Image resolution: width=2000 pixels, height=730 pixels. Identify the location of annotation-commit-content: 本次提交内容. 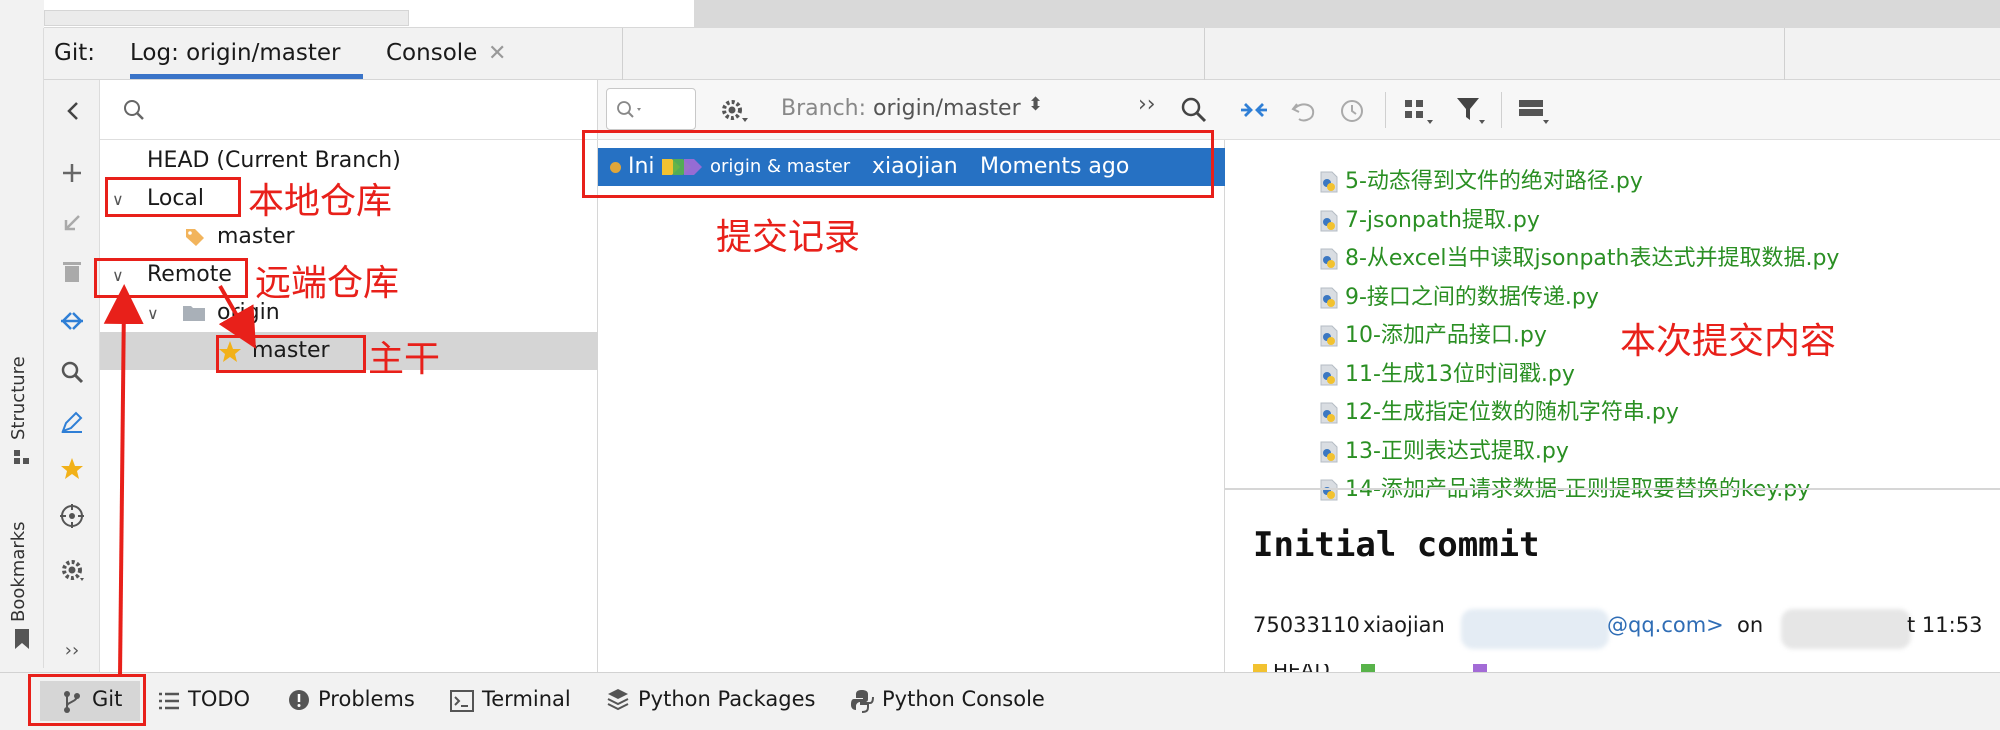
(1728, 341).